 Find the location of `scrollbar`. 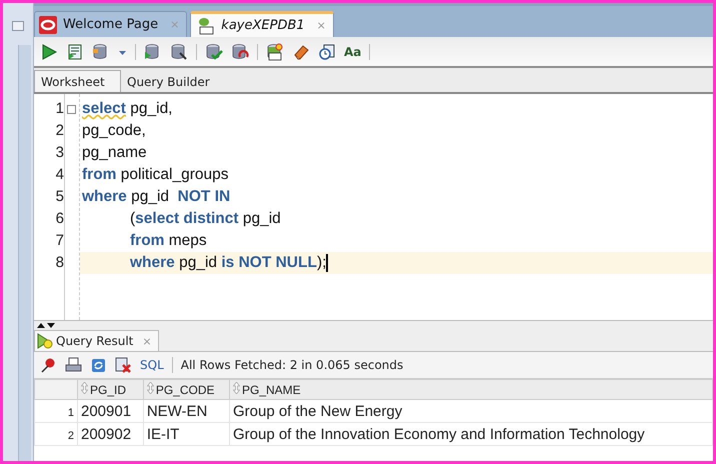

scrollbar is located at coordinates (24, 253).